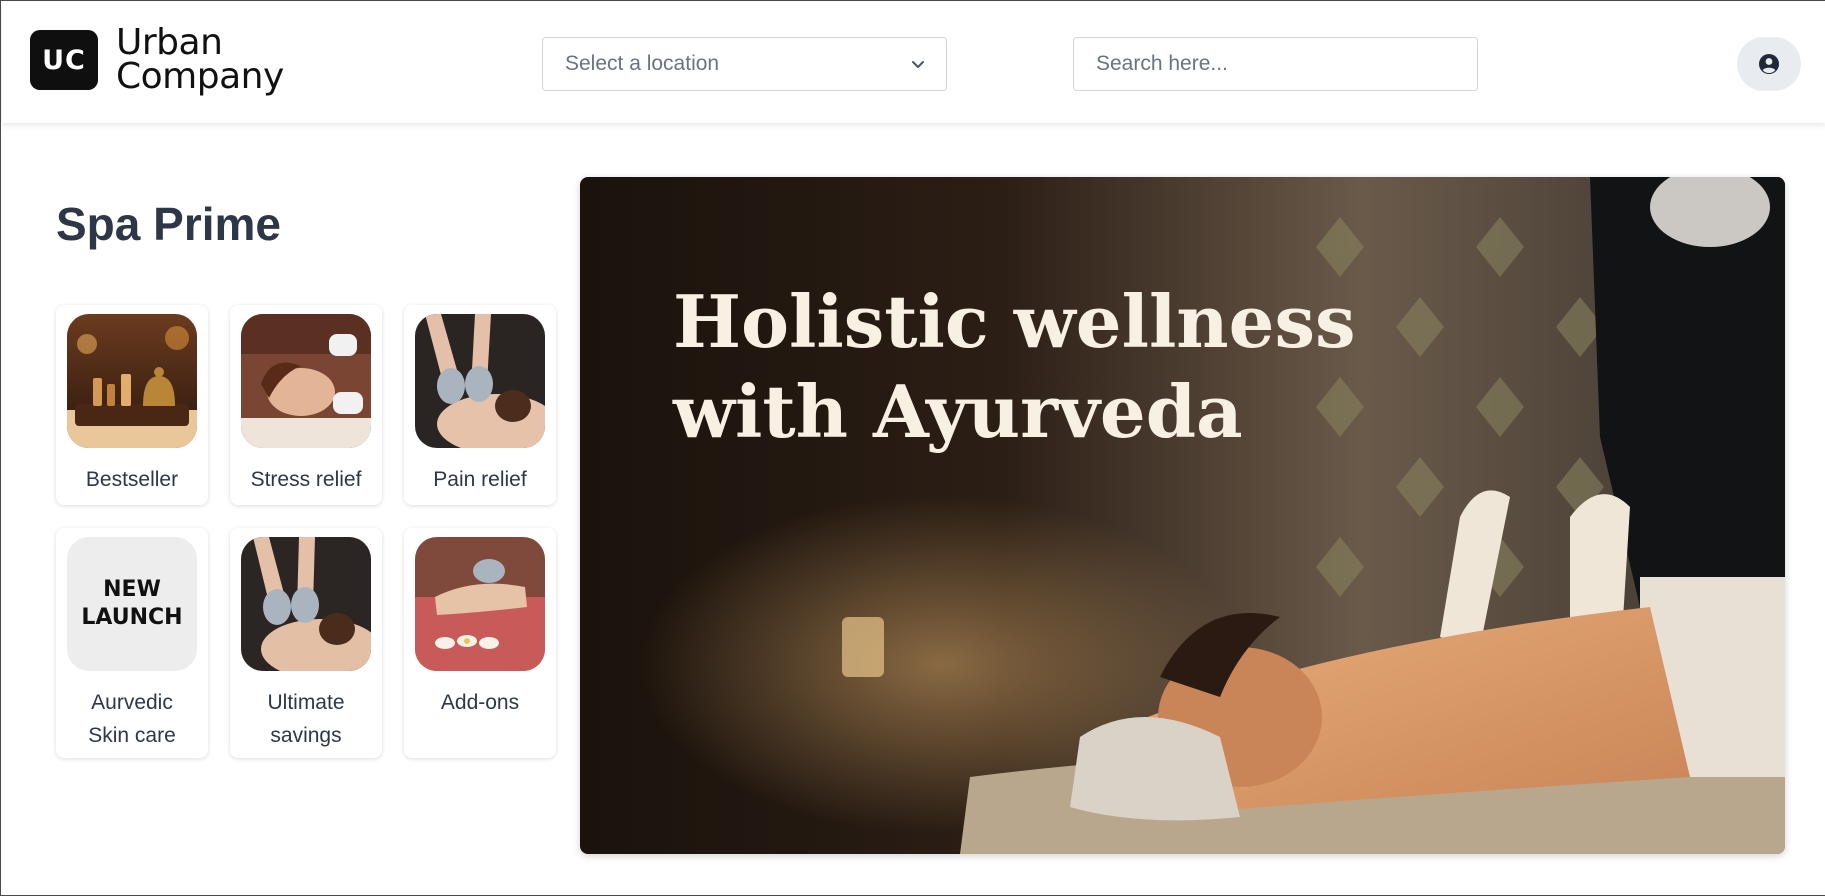 The width and height of the screenshot is (1825, 896). Describe the element at coordinates (168, 224) in the screenshot. I see `page-title: Spa Prime` at that location.